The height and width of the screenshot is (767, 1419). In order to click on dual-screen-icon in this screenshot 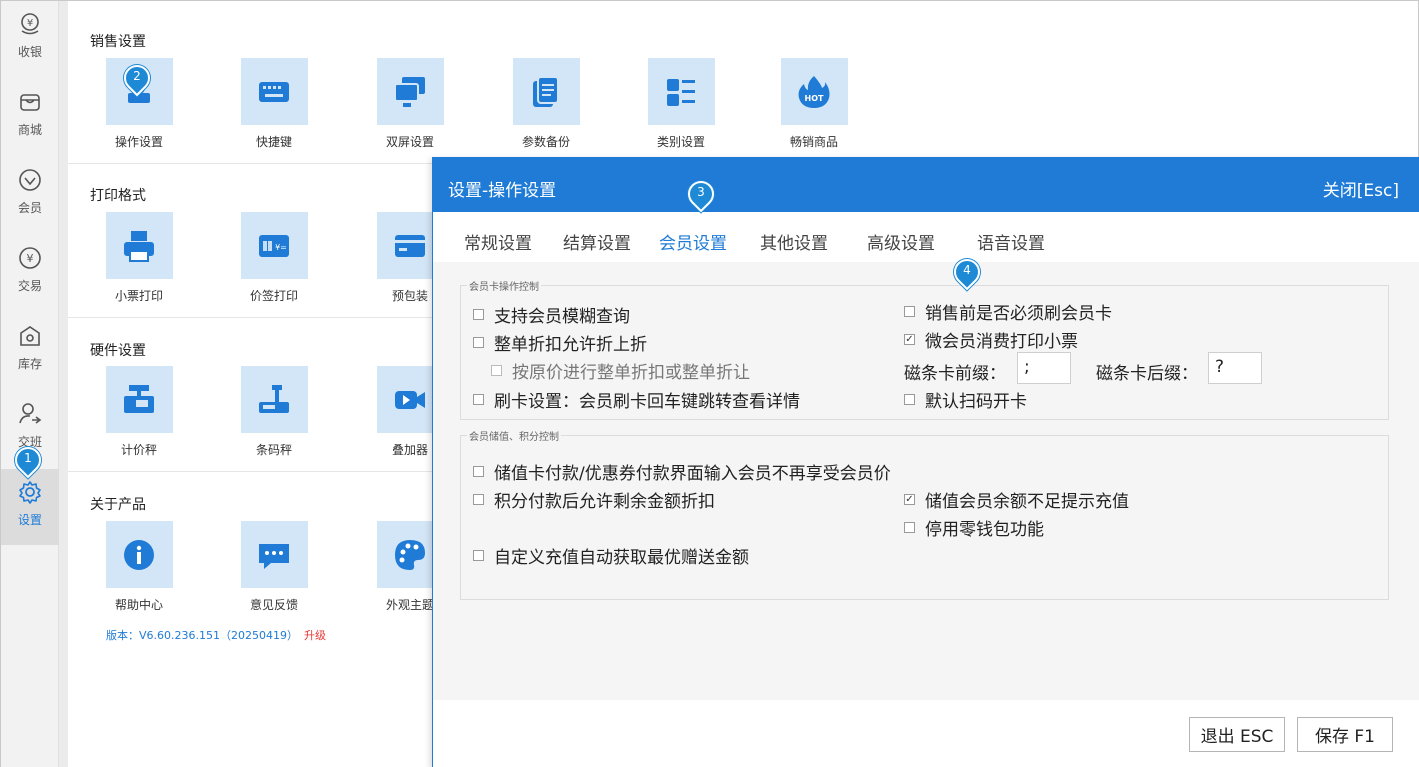, I will do `click(409, 91)`.